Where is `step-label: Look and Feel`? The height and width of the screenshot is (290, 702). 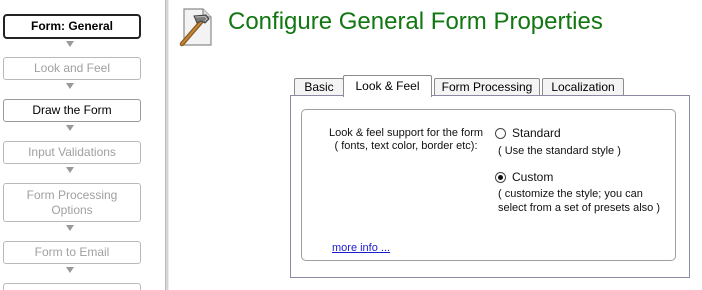
step-label: Look and Feel is located at coordinates (72, 68).